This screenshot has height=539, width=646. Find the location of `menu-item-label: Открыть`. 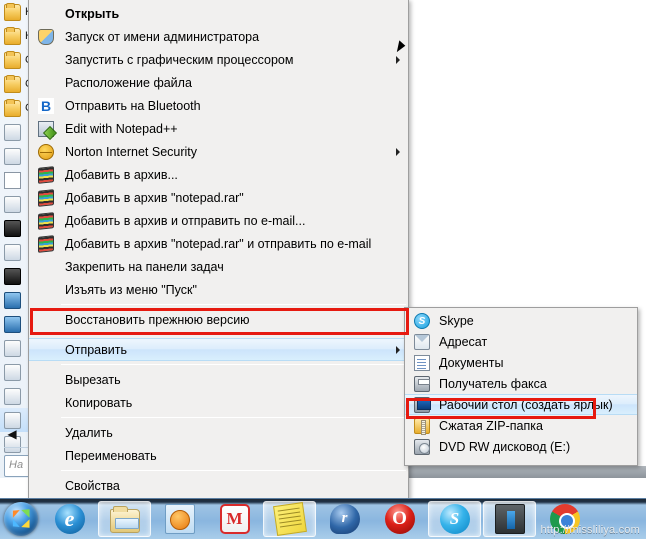

menu-item-label: Открыть is located at coordinates (92, 13).